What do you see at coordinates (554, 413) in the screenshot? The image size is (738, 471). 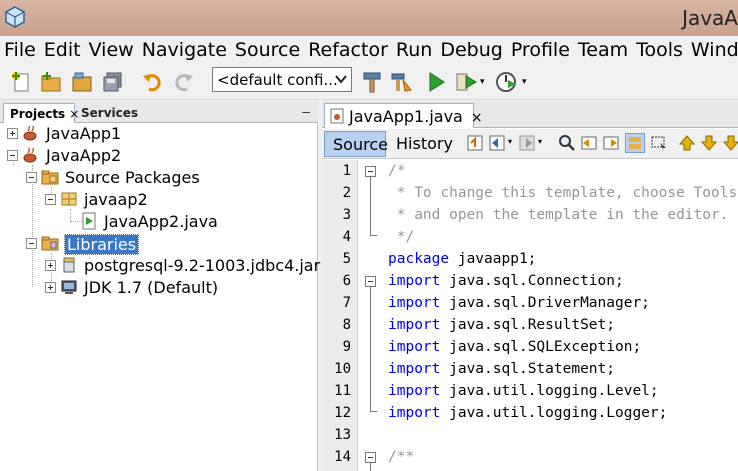 I see `code-text: java.util.logging.Logger;` at bounding box center [554, 413].